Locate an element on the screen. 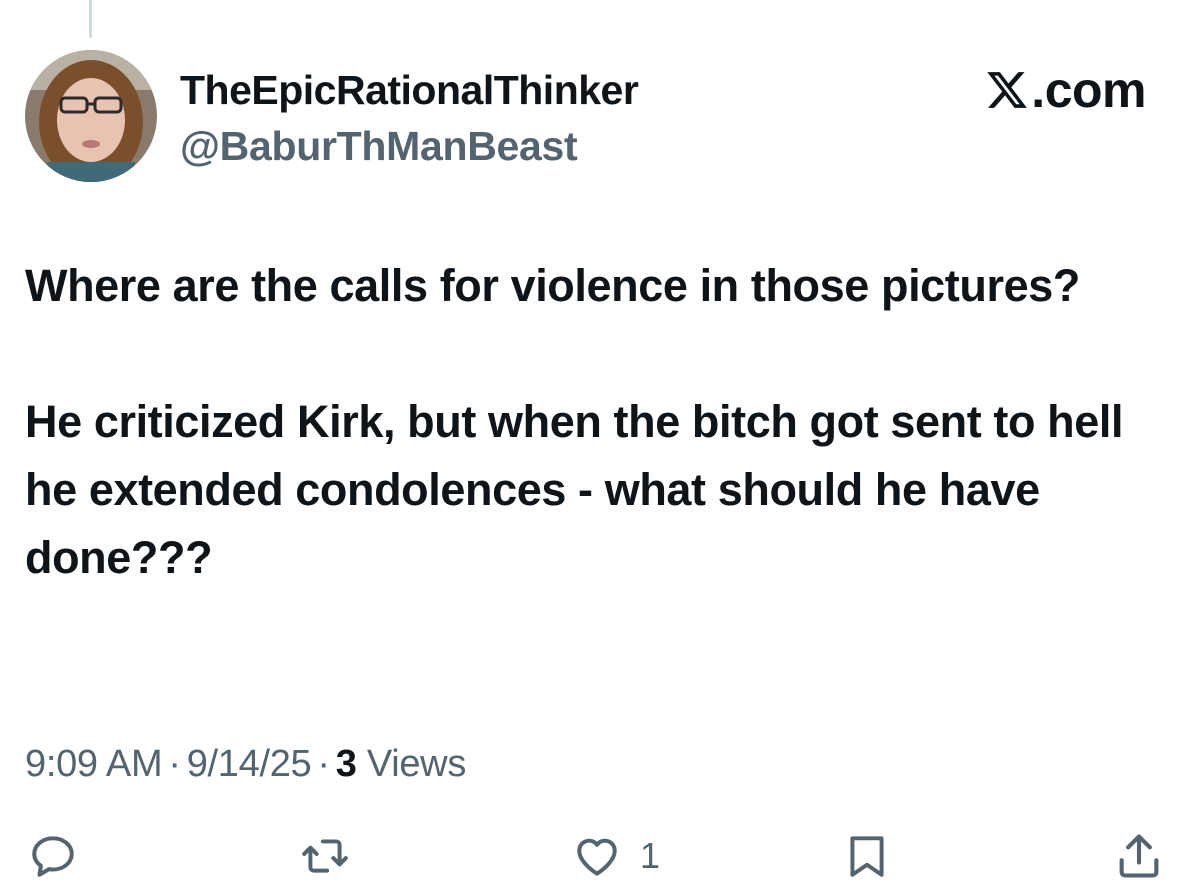 This screenshot has width=1200, height=883. retweet-icon is located at coordinates (325, 855).